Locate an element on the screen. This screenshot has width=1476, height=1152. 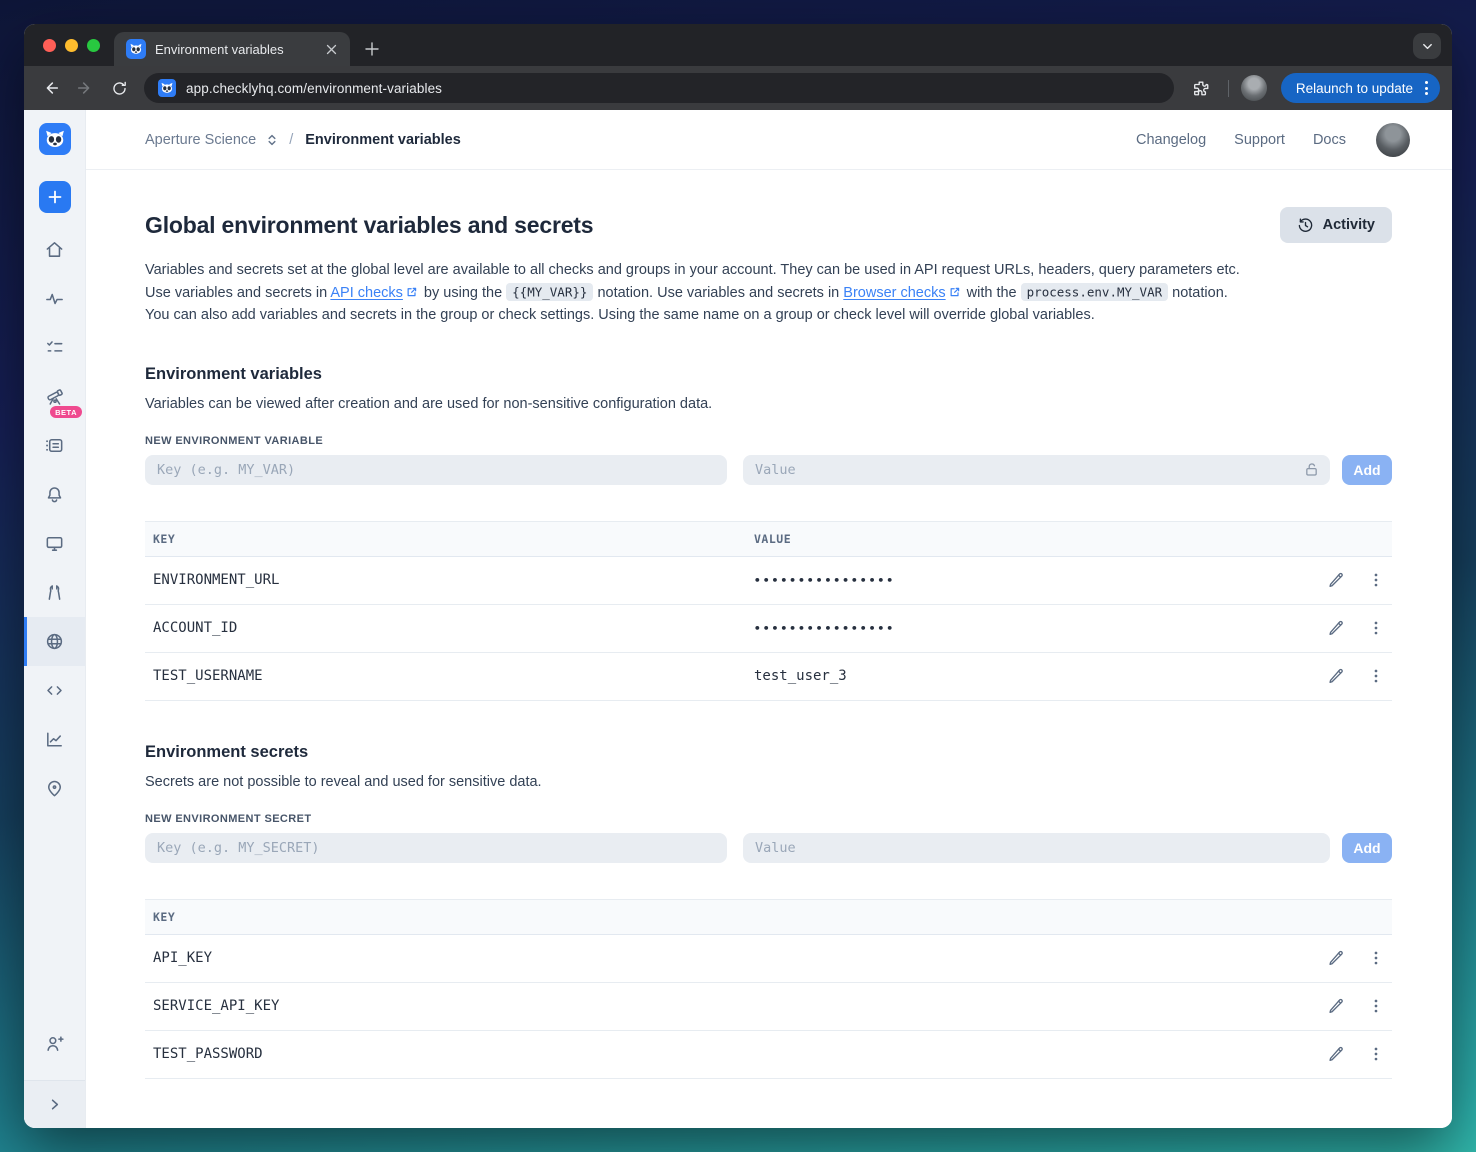
sidebar-item-analytics is located at coordinates (54, 739).